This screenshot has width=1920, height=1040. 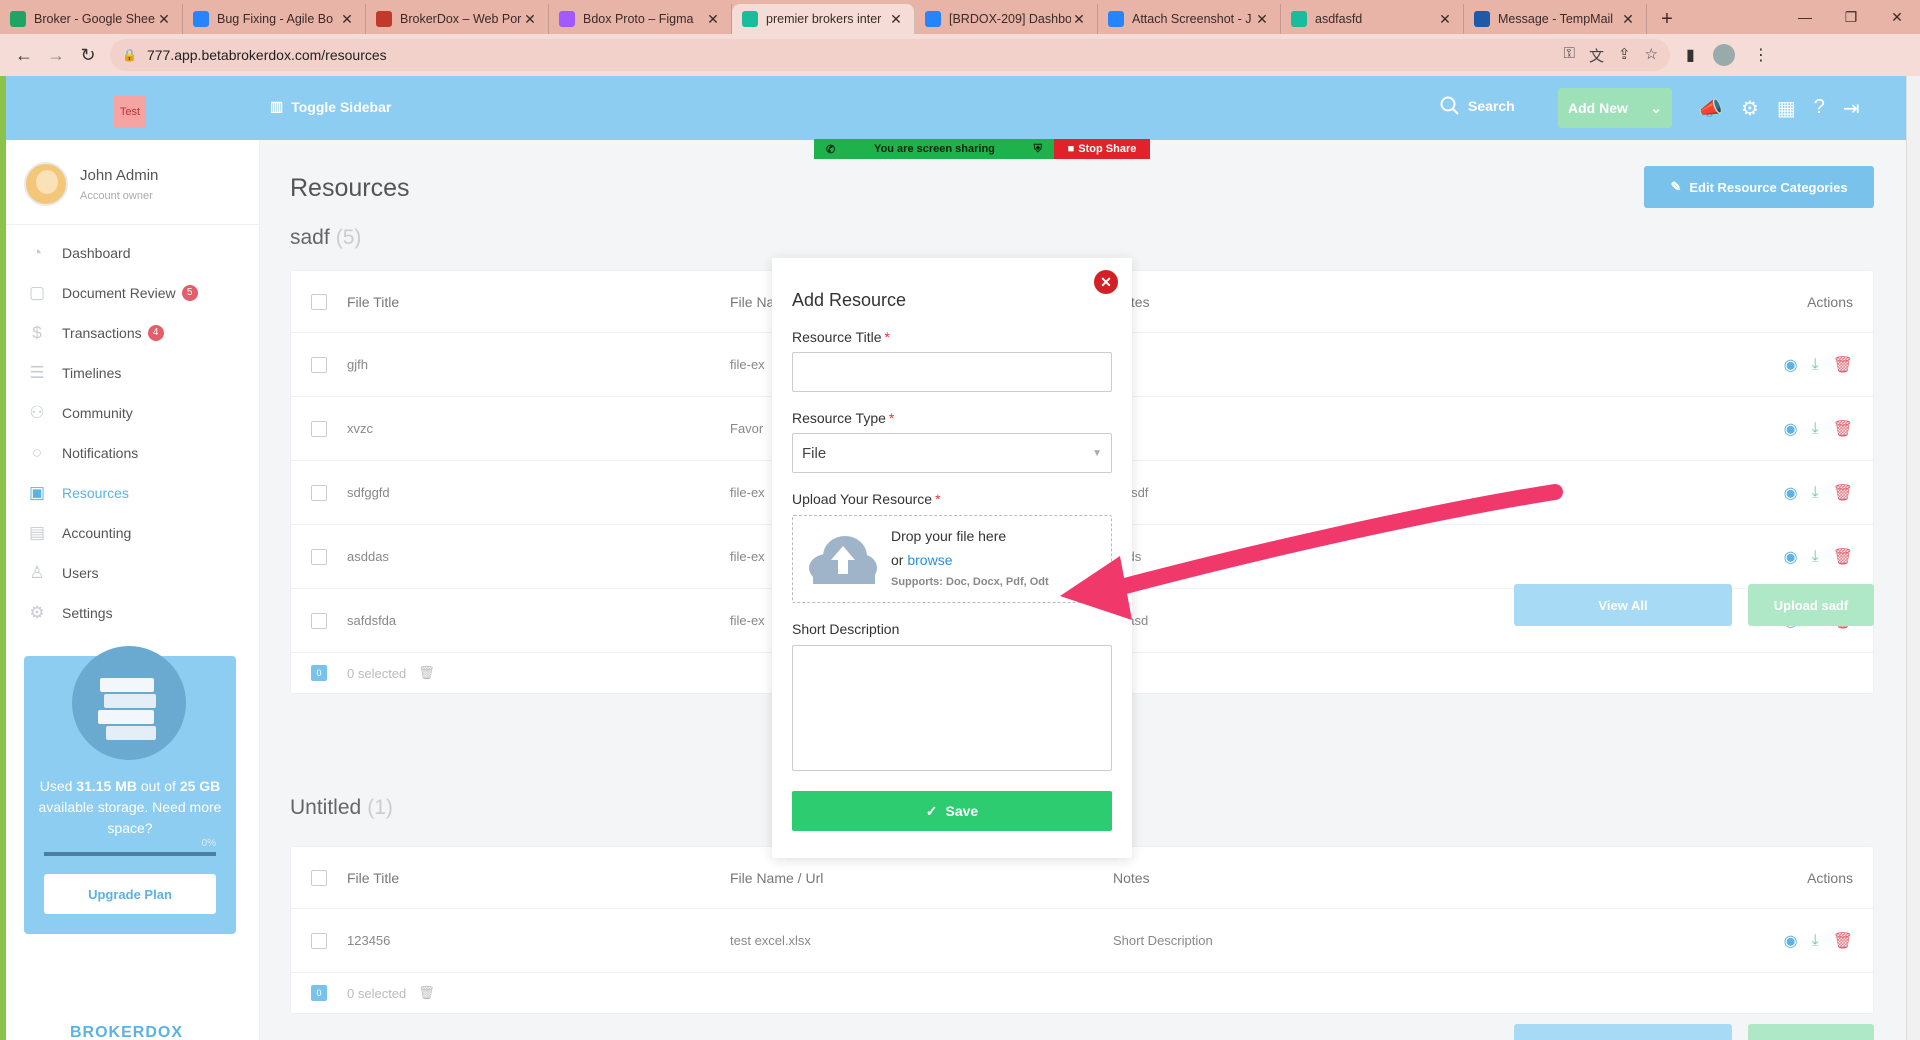 What do you see at coordinates (1690, 55) in the screenshot?
I see `sidebar-panel-icon: ▮` at bounding box center [1690, 55].